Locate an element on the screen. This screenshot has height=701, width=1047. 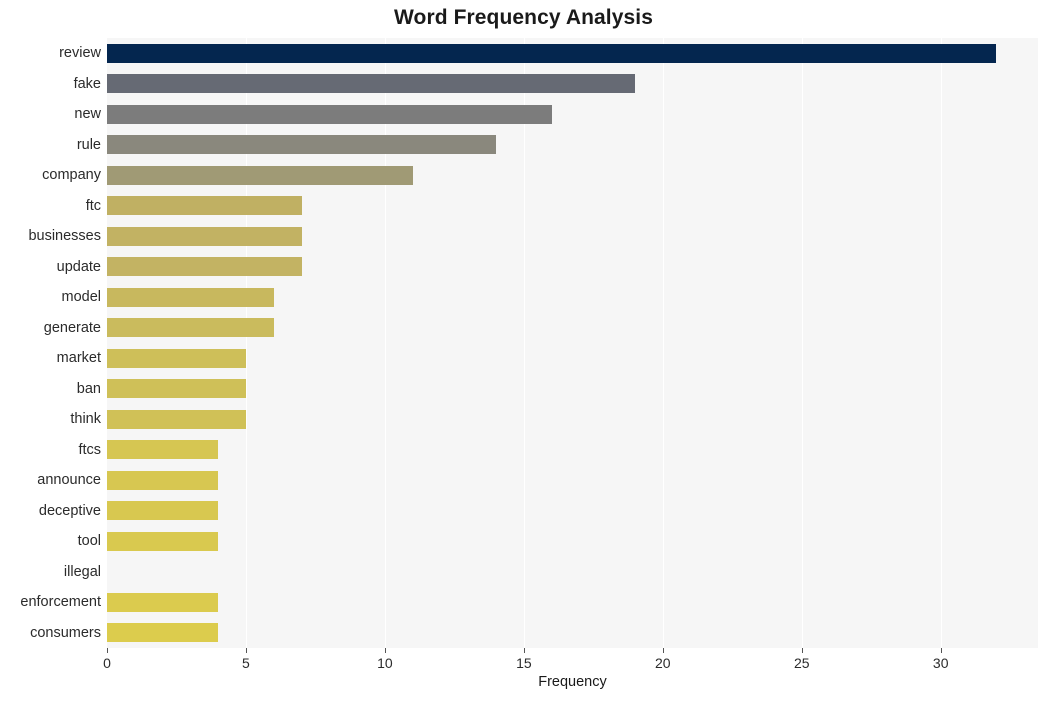
y-tick-label: businesses is located at coordinates (64, 236).